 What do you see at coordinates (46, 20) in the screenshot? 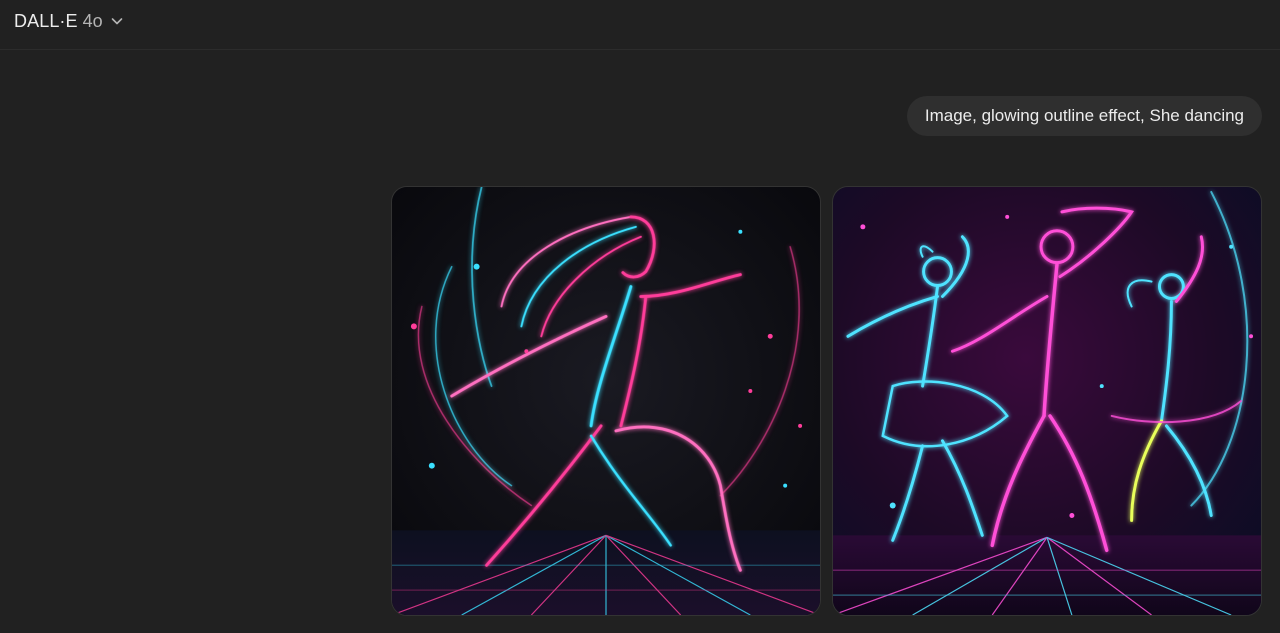
I see `model-name: DALL·E` at bounding box center [46, 20].